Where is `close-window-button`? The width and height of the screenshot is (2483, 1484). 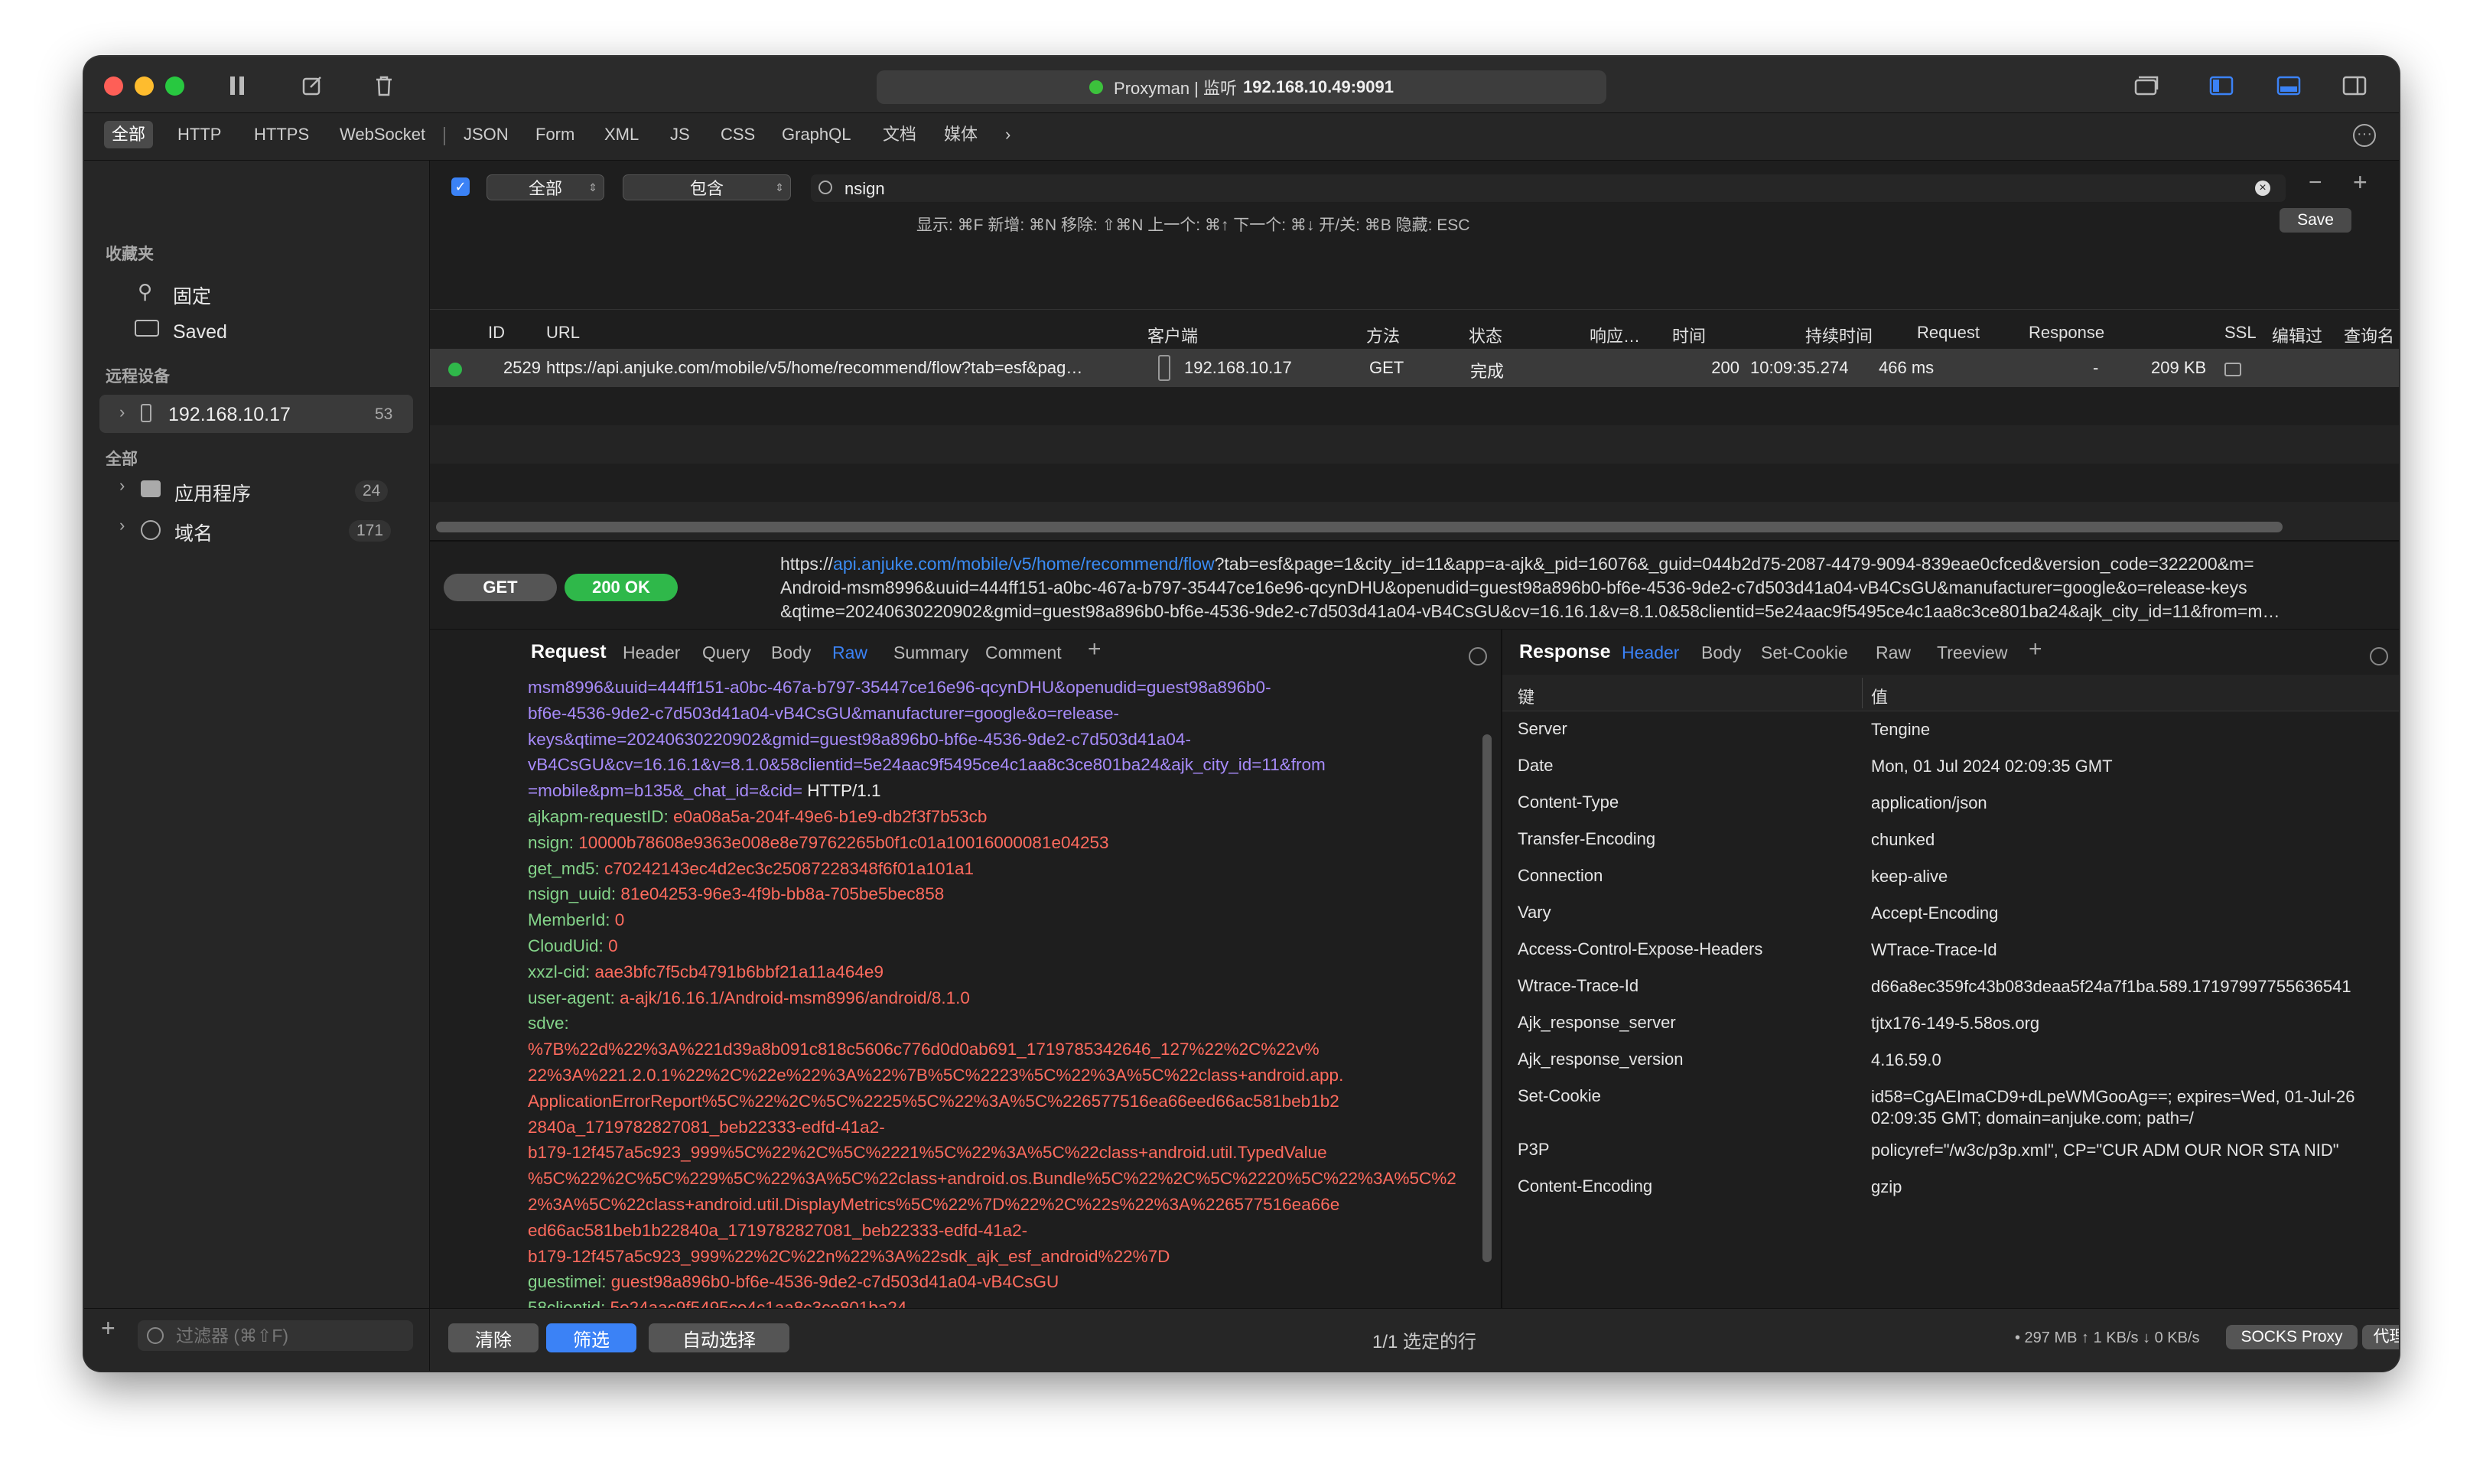 close-window-button is located at coordinates (113, 86).